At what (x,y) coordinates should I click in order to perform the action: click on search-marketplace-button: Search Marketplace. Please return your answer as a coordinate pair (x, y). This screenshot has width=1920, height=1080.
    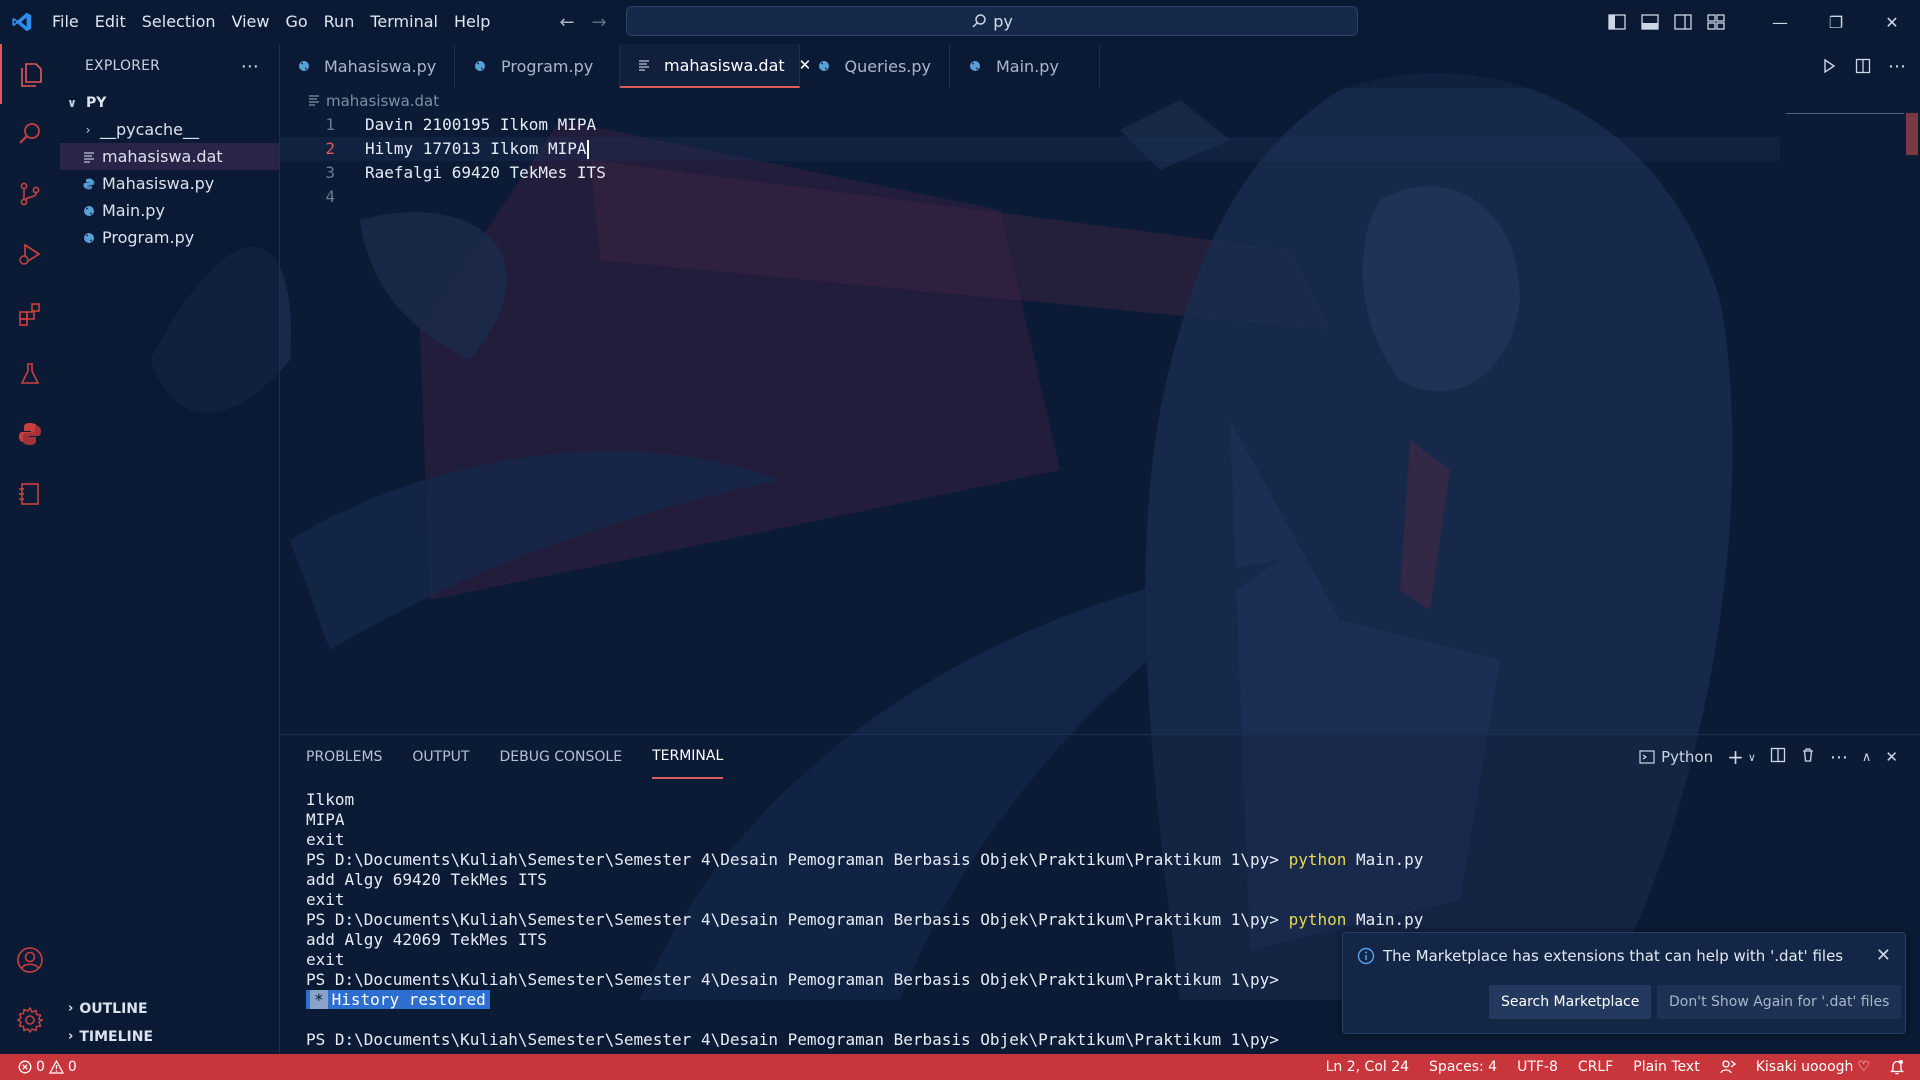
    Looking at the image, I should click on (1570, 1002).